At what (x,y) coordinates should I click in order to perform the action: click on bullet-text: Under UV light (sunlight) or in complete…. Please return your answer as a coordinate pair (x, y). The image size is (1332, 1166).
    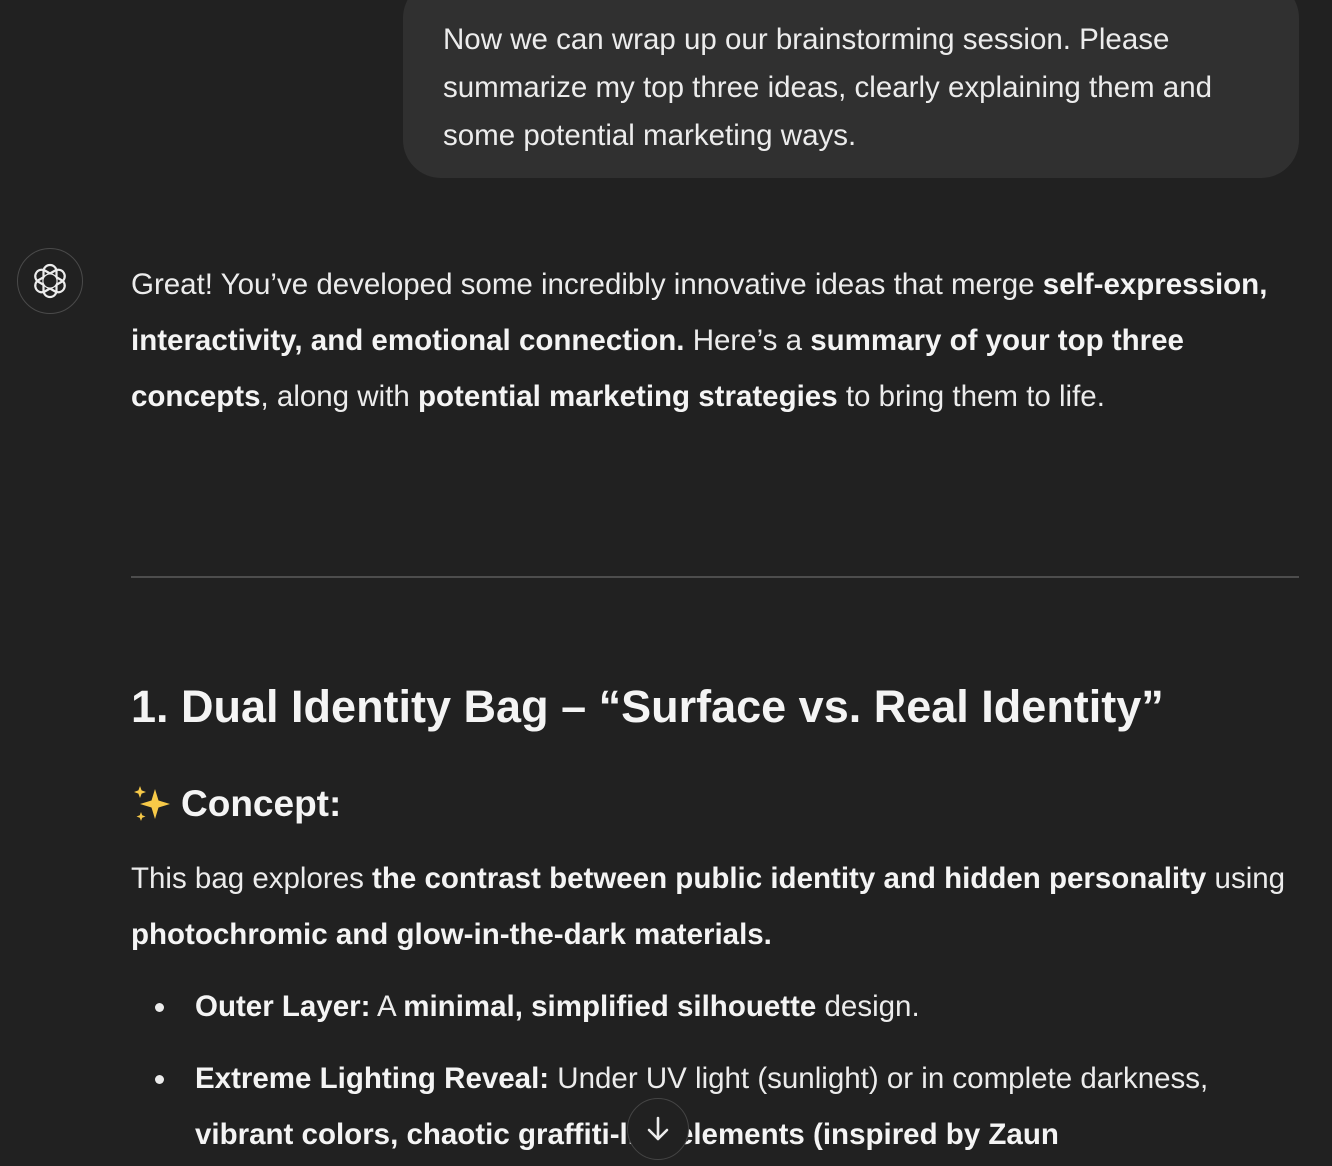
    Looking at the image, I should click on (879, 1078).